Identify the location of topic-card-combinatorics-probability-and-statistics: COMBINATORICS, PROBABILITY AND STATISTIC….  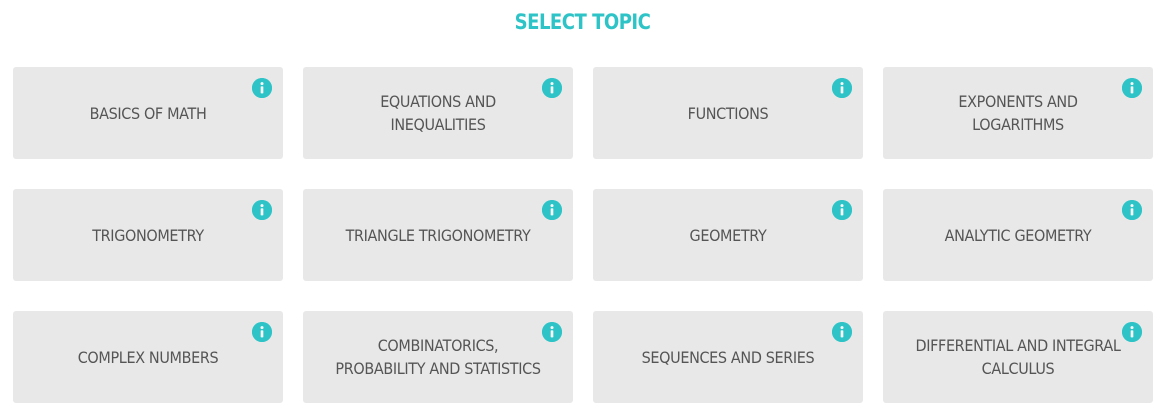
(438, 357).